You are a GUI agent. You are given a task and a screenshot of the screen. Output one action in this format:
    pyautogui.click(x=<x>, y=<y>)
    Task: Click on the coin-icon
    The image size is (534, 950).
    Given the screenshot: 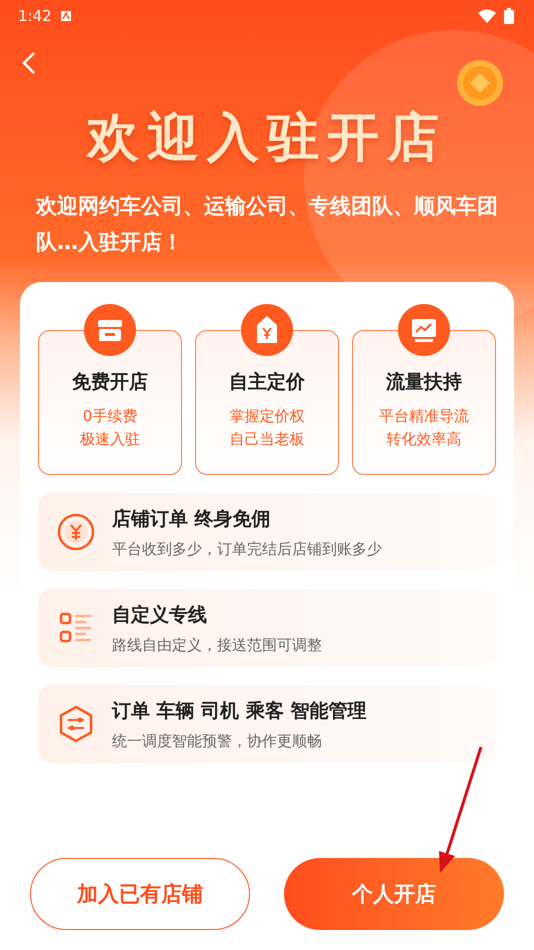 What is the action you would take?
    pyautogui.click(x=480, y=83)
    